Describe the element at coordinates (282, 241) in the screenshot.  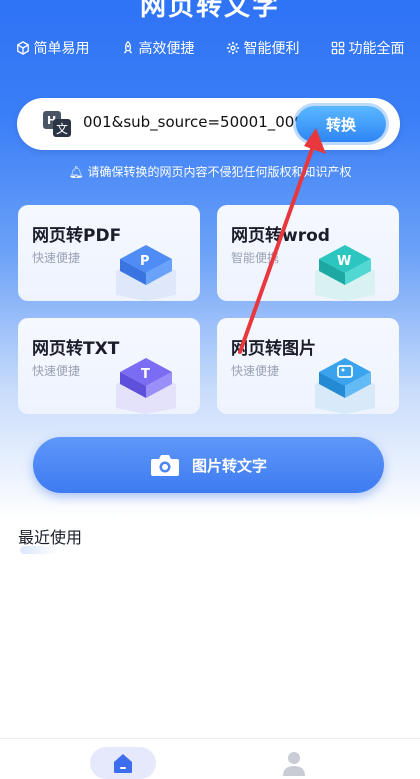
I see `annotation-arrow` at that location.